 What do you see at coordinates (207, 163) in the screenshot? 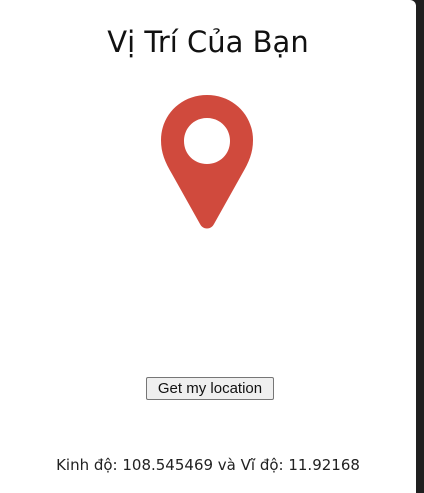
I see `map-pin-icon` at bounding box center [207, 163].